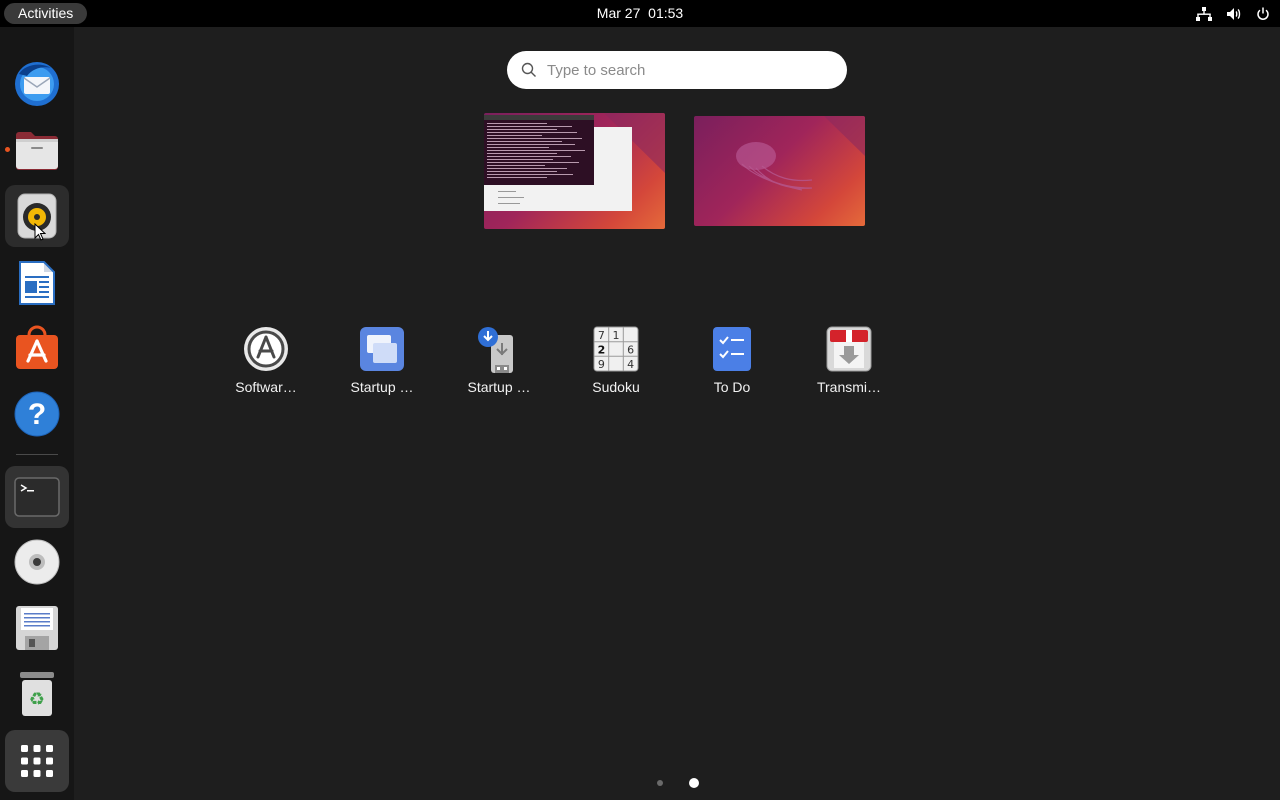  What do you see at coordinates (732, 349) in the screenshot?
I see `todo-icon` at bounding box center [732, 349].